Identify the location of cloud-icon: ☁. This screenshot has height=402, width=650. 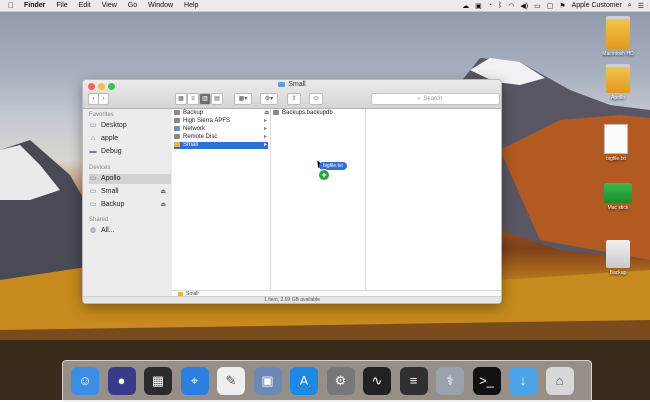
(465, 6).